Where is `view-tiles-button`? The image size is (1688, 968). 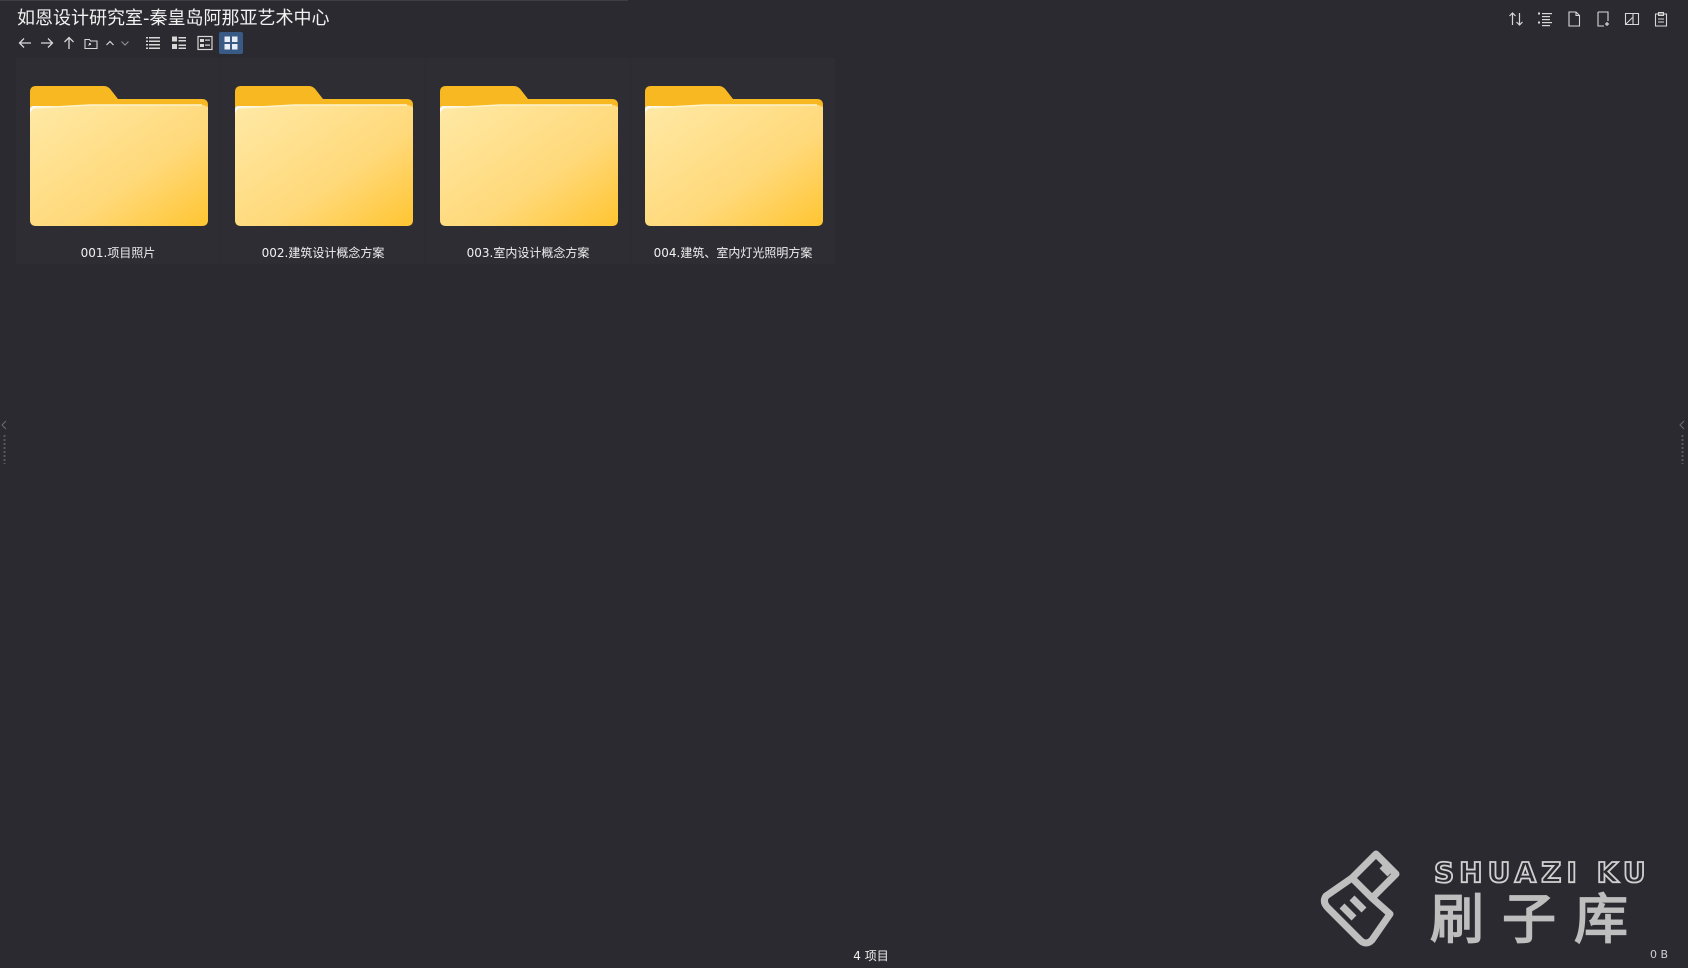 view-tiles-button is located at coordinates (205, 43).